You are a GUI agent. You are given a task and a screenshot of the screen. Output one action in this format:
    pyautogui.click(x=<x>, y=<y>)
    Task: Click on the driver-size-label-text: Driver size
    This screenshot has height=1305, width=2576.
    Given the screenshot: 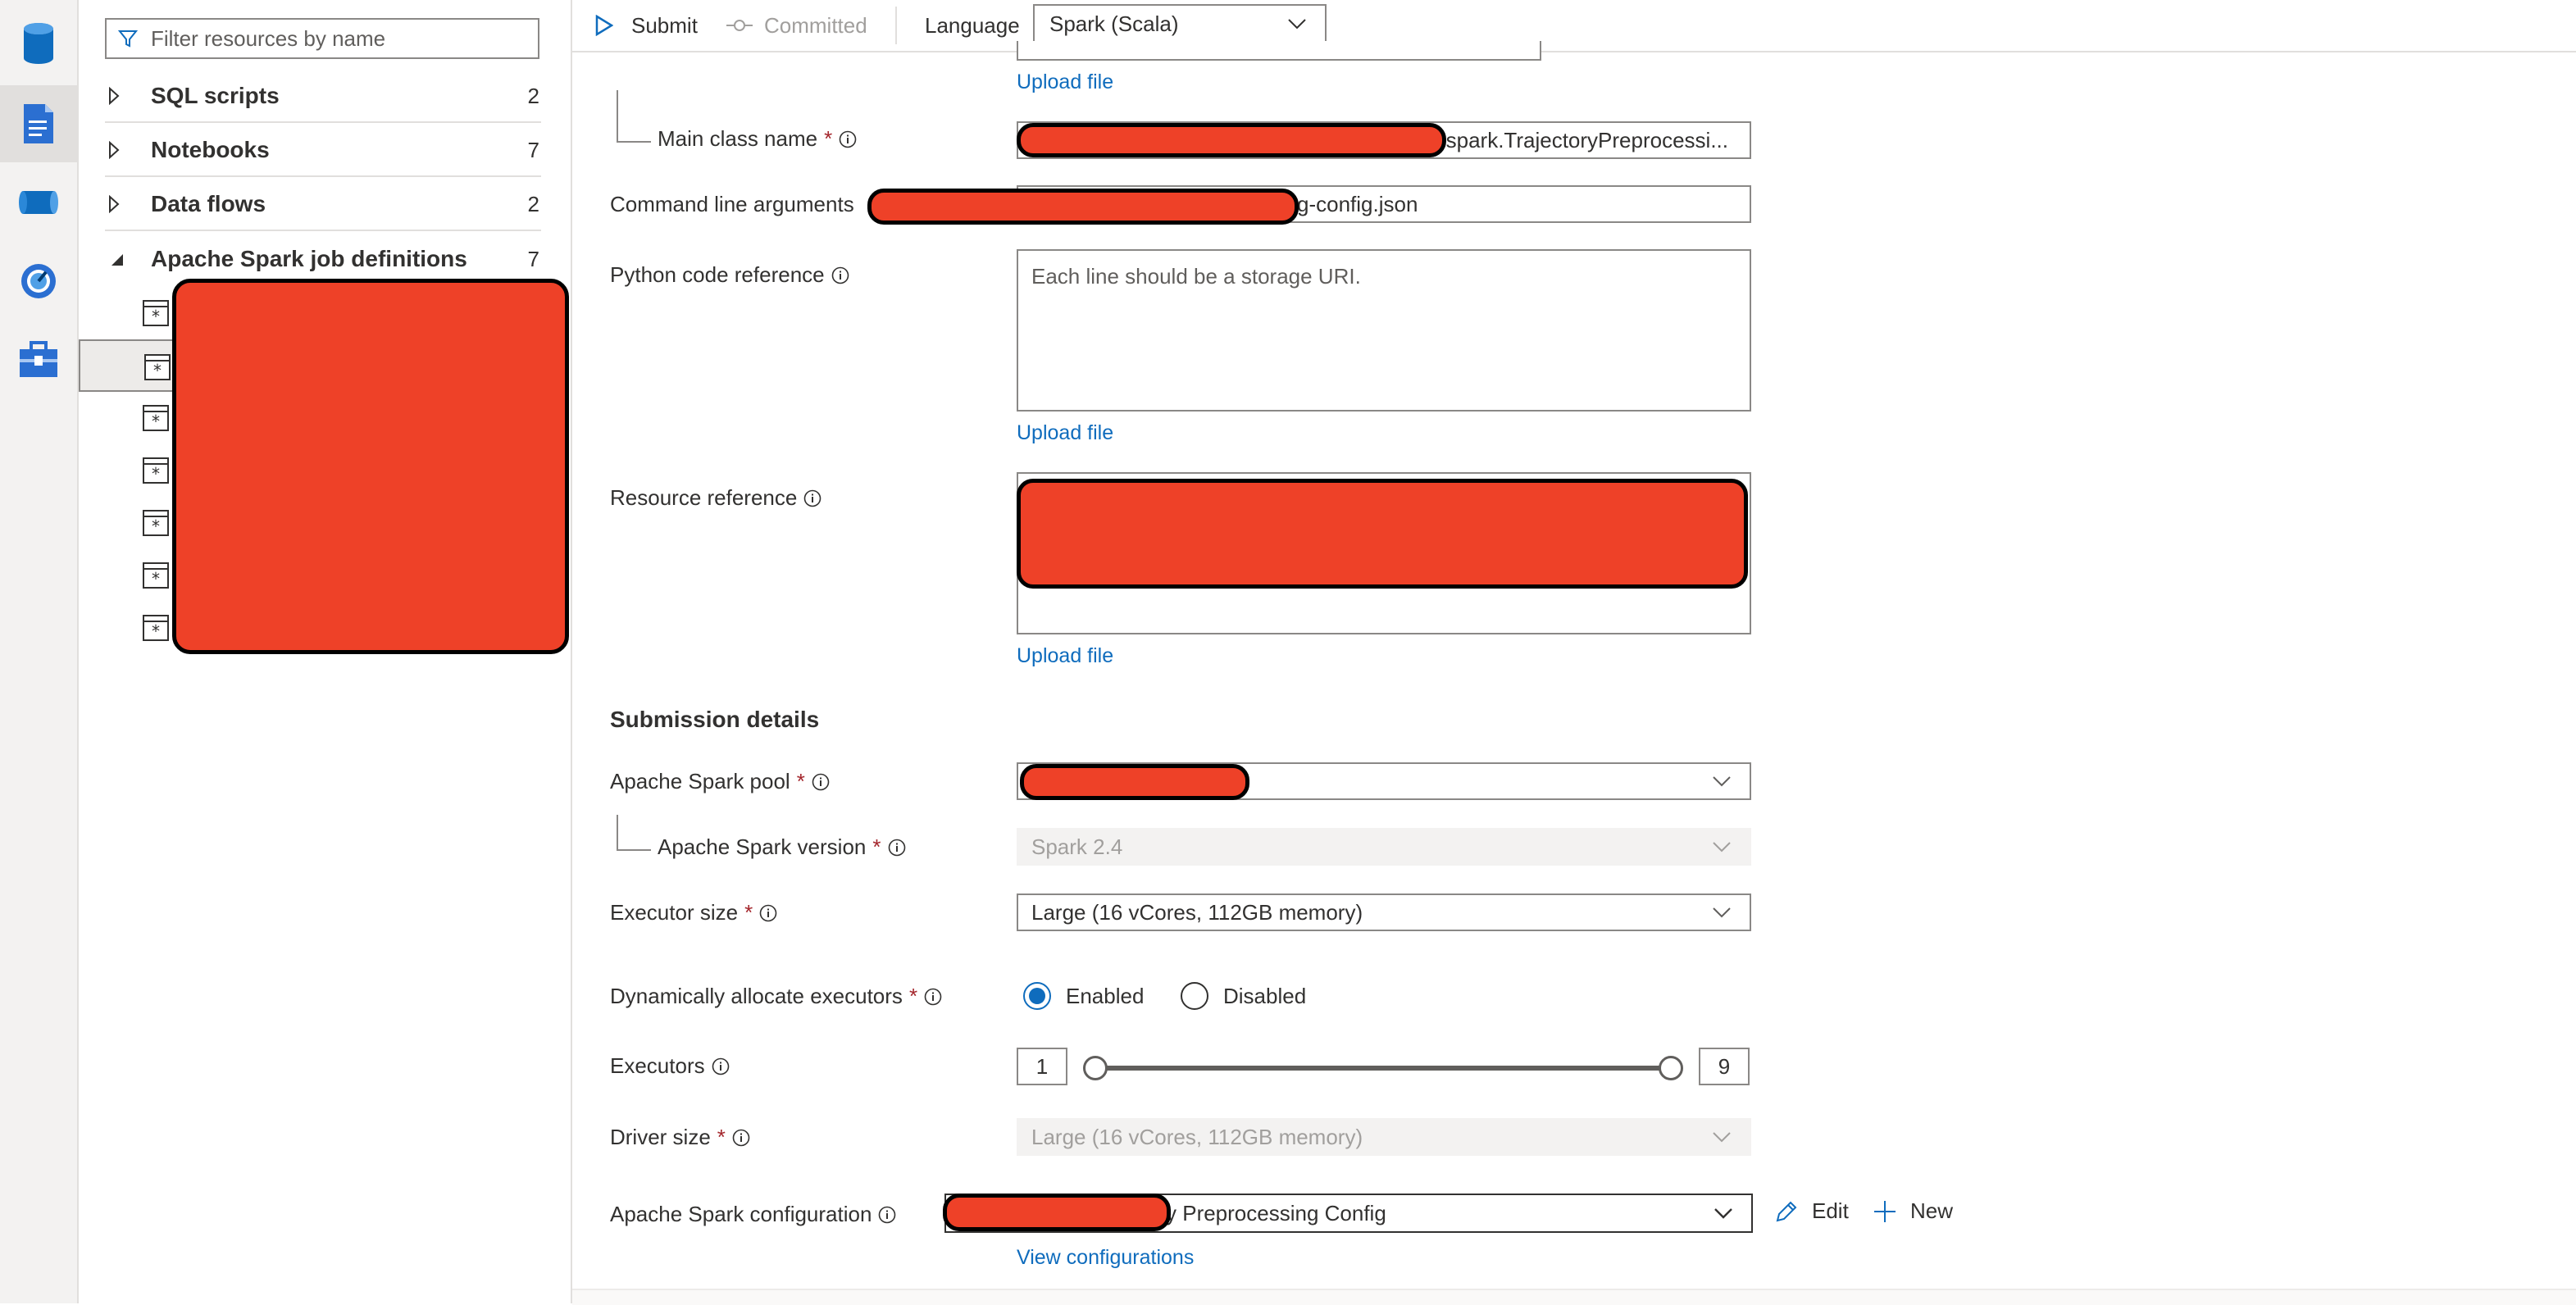 What is the action you would take?
    pyautogui.click(x=661, y=1137)
    